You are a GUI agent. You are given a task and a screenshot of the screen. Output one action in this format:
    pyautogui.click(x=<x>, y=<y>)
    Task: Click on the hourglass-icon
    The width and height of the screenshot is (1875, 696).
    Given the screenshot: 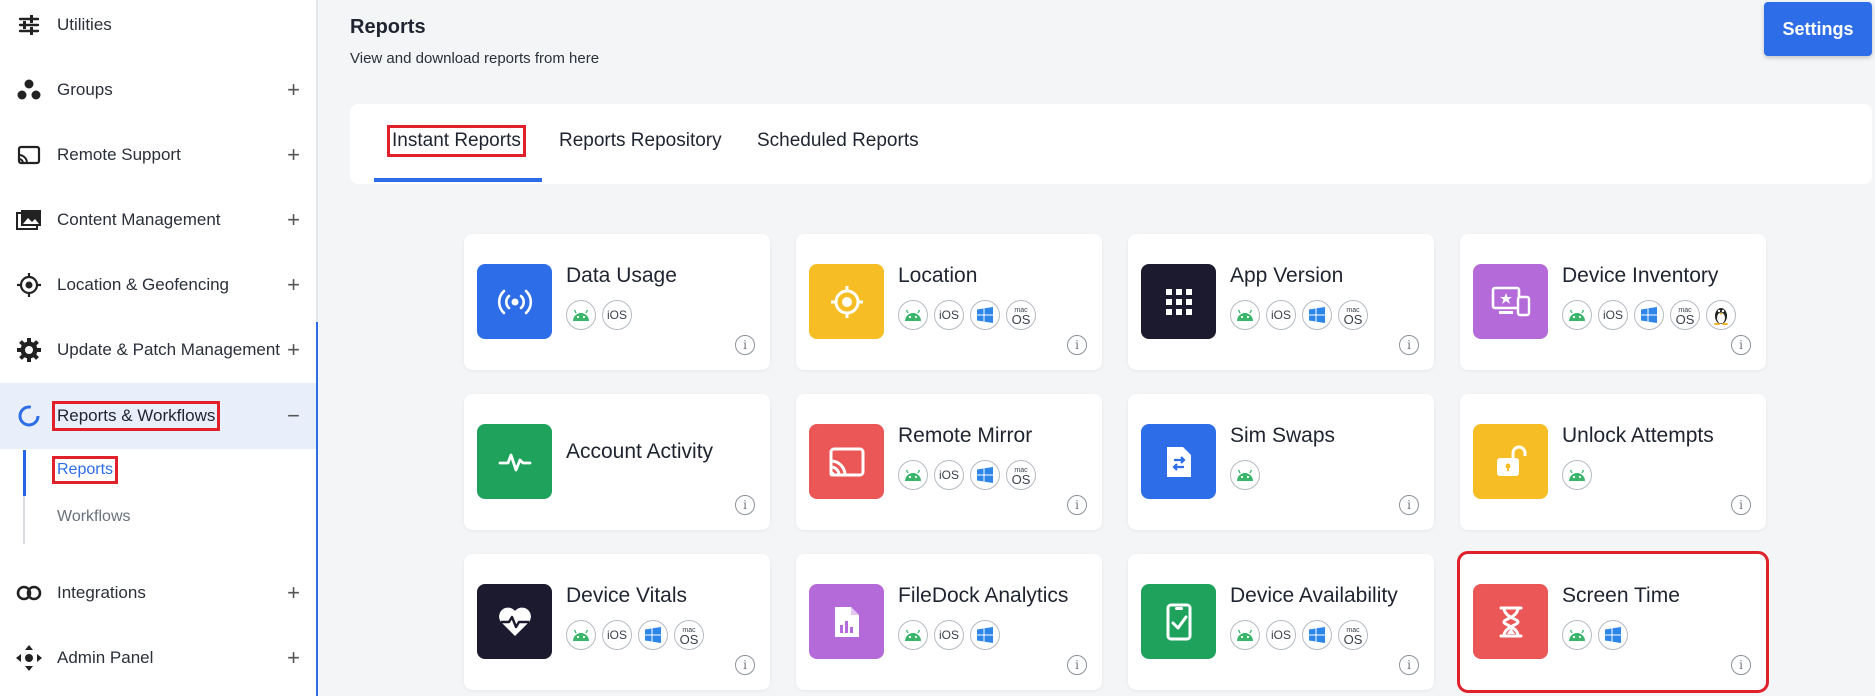 What is the action you would take?
    pyautogui.click(x=1510, y=621)
    